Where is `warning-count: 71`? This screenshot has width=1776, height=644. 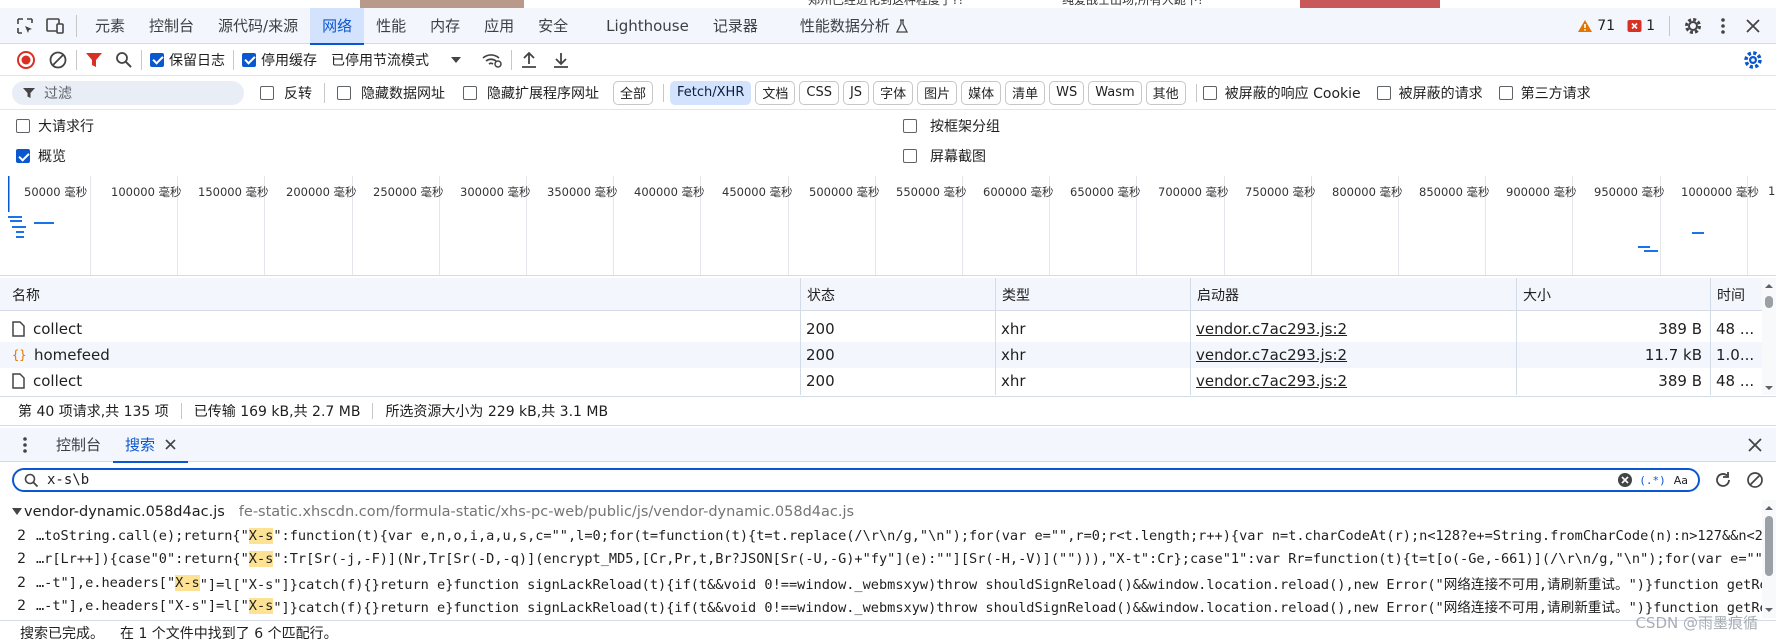 warning-count: 71 is located at coordinates (1606, 26).